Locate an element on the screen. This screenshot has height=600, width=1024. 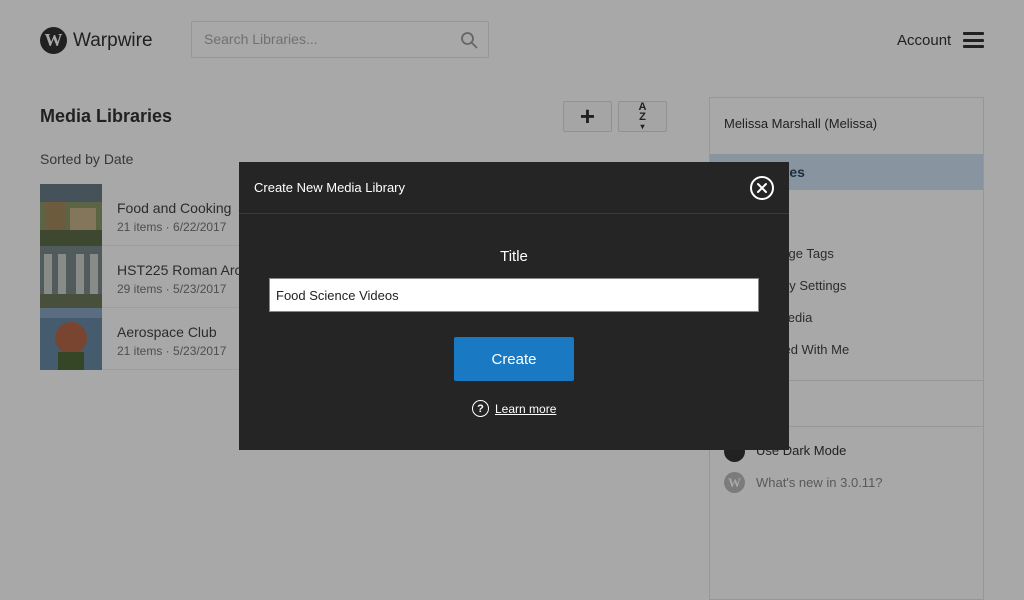
title-field-label: Title is located at coordinates (514, 256).